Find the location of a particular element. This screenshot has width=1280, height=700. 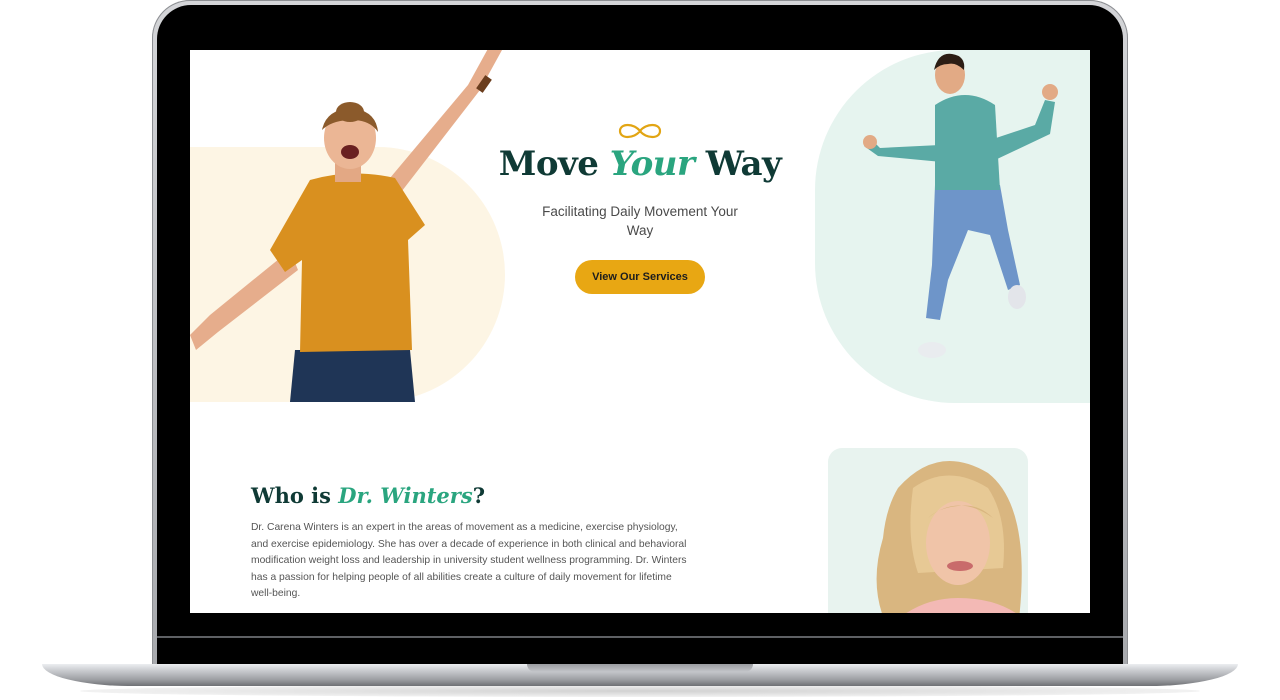

hero-title: Move Your Way is located at coordinates (640, 164).